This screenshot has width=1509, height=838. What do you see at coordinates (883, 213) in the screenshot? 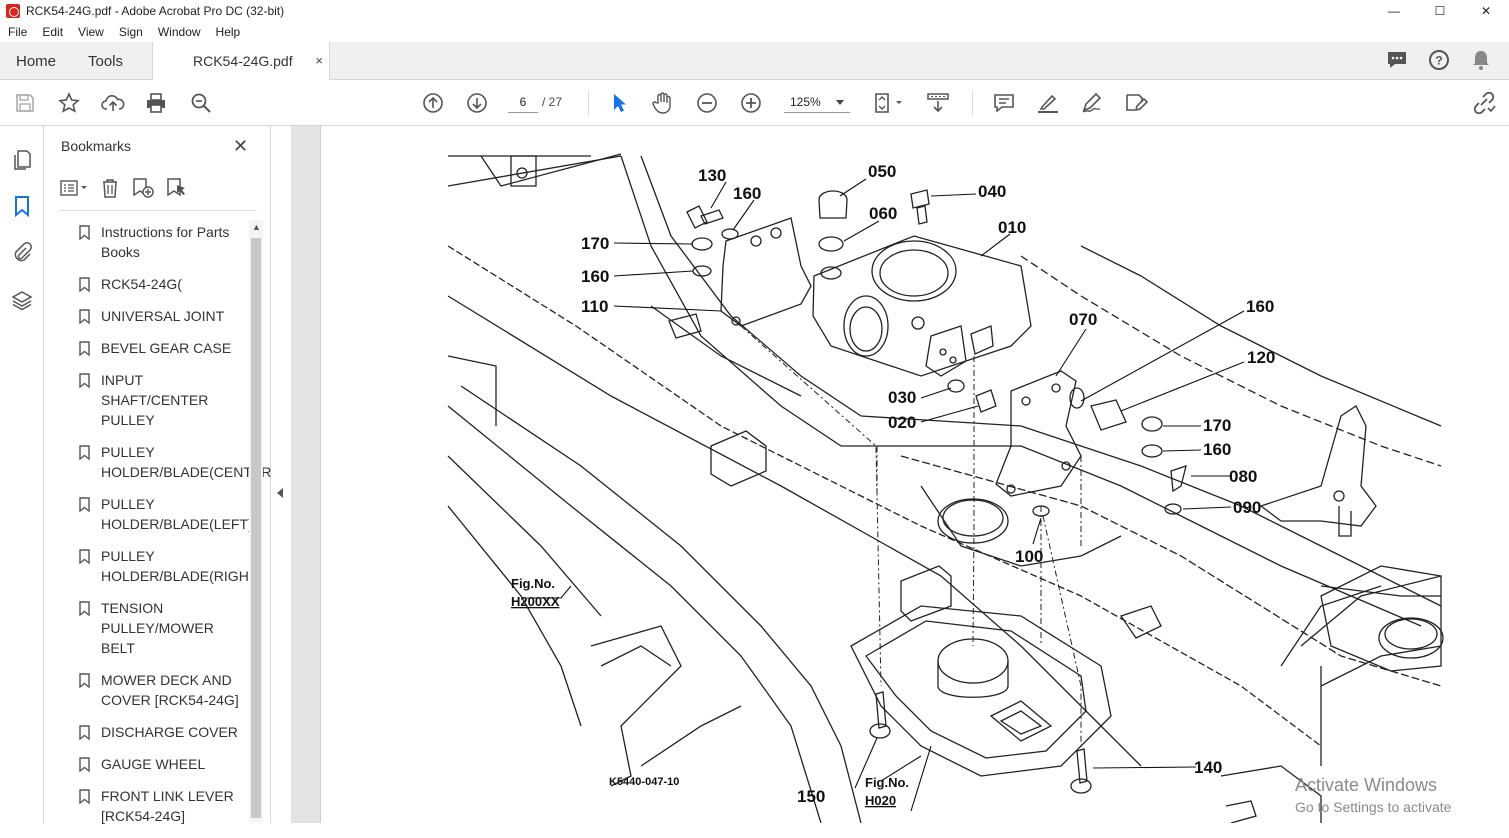
I see `part-label-060: 060` at bounding box center [883, 213].